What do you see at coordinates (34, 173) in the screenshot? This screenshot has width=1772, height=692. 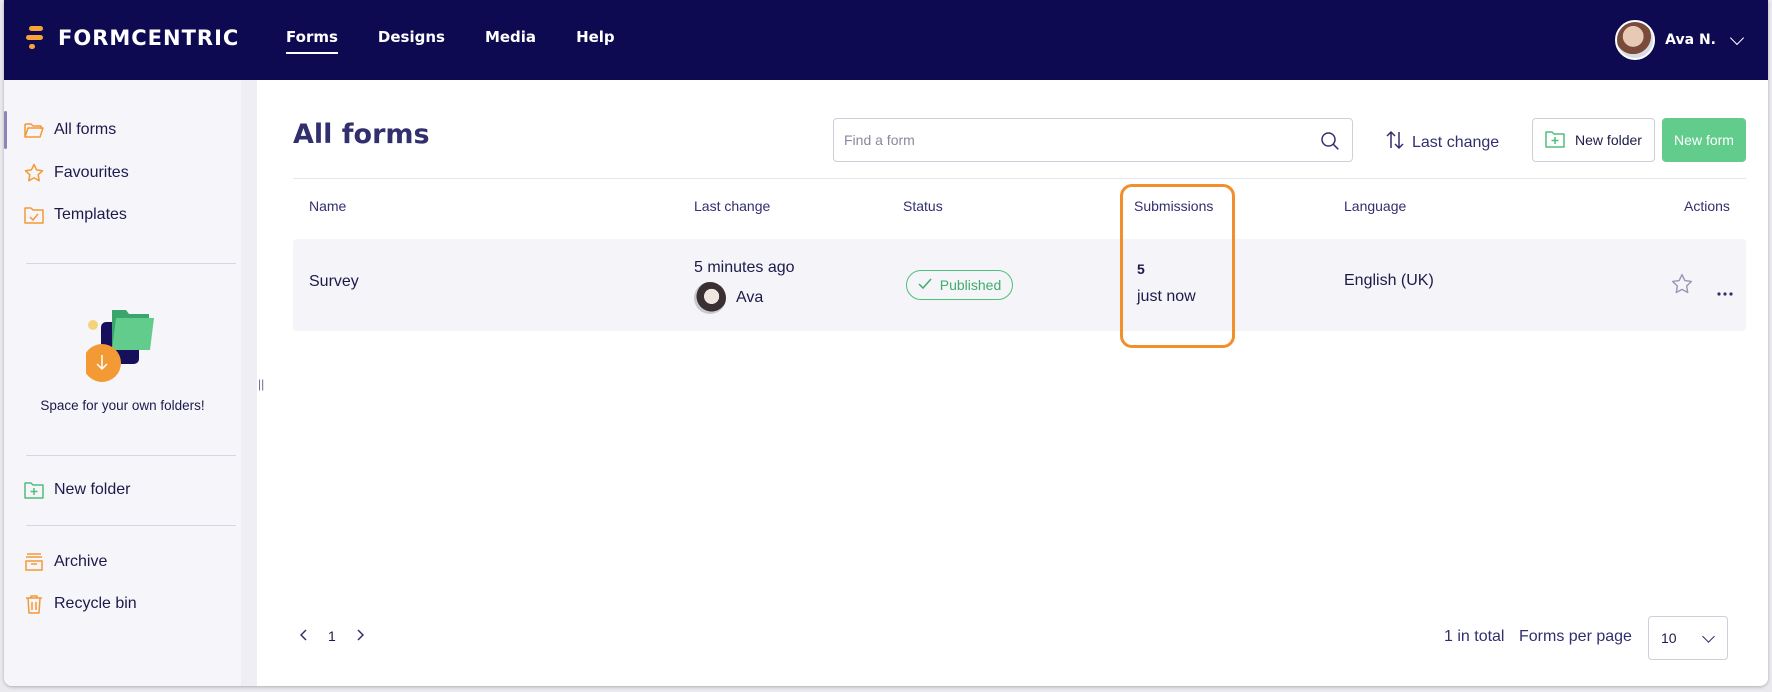 I see `star-icon` at bounding box center [34, 173].